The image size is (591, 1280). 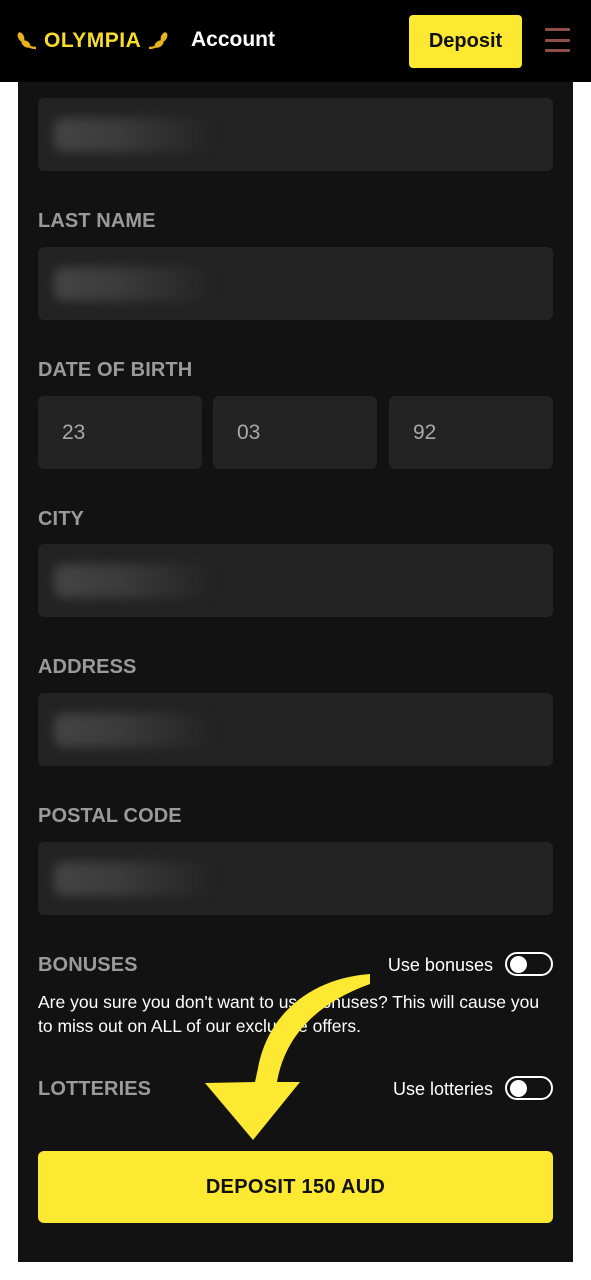 I want to click on postal-code-label: POSTAL CODE, so click(x=110, y=816).